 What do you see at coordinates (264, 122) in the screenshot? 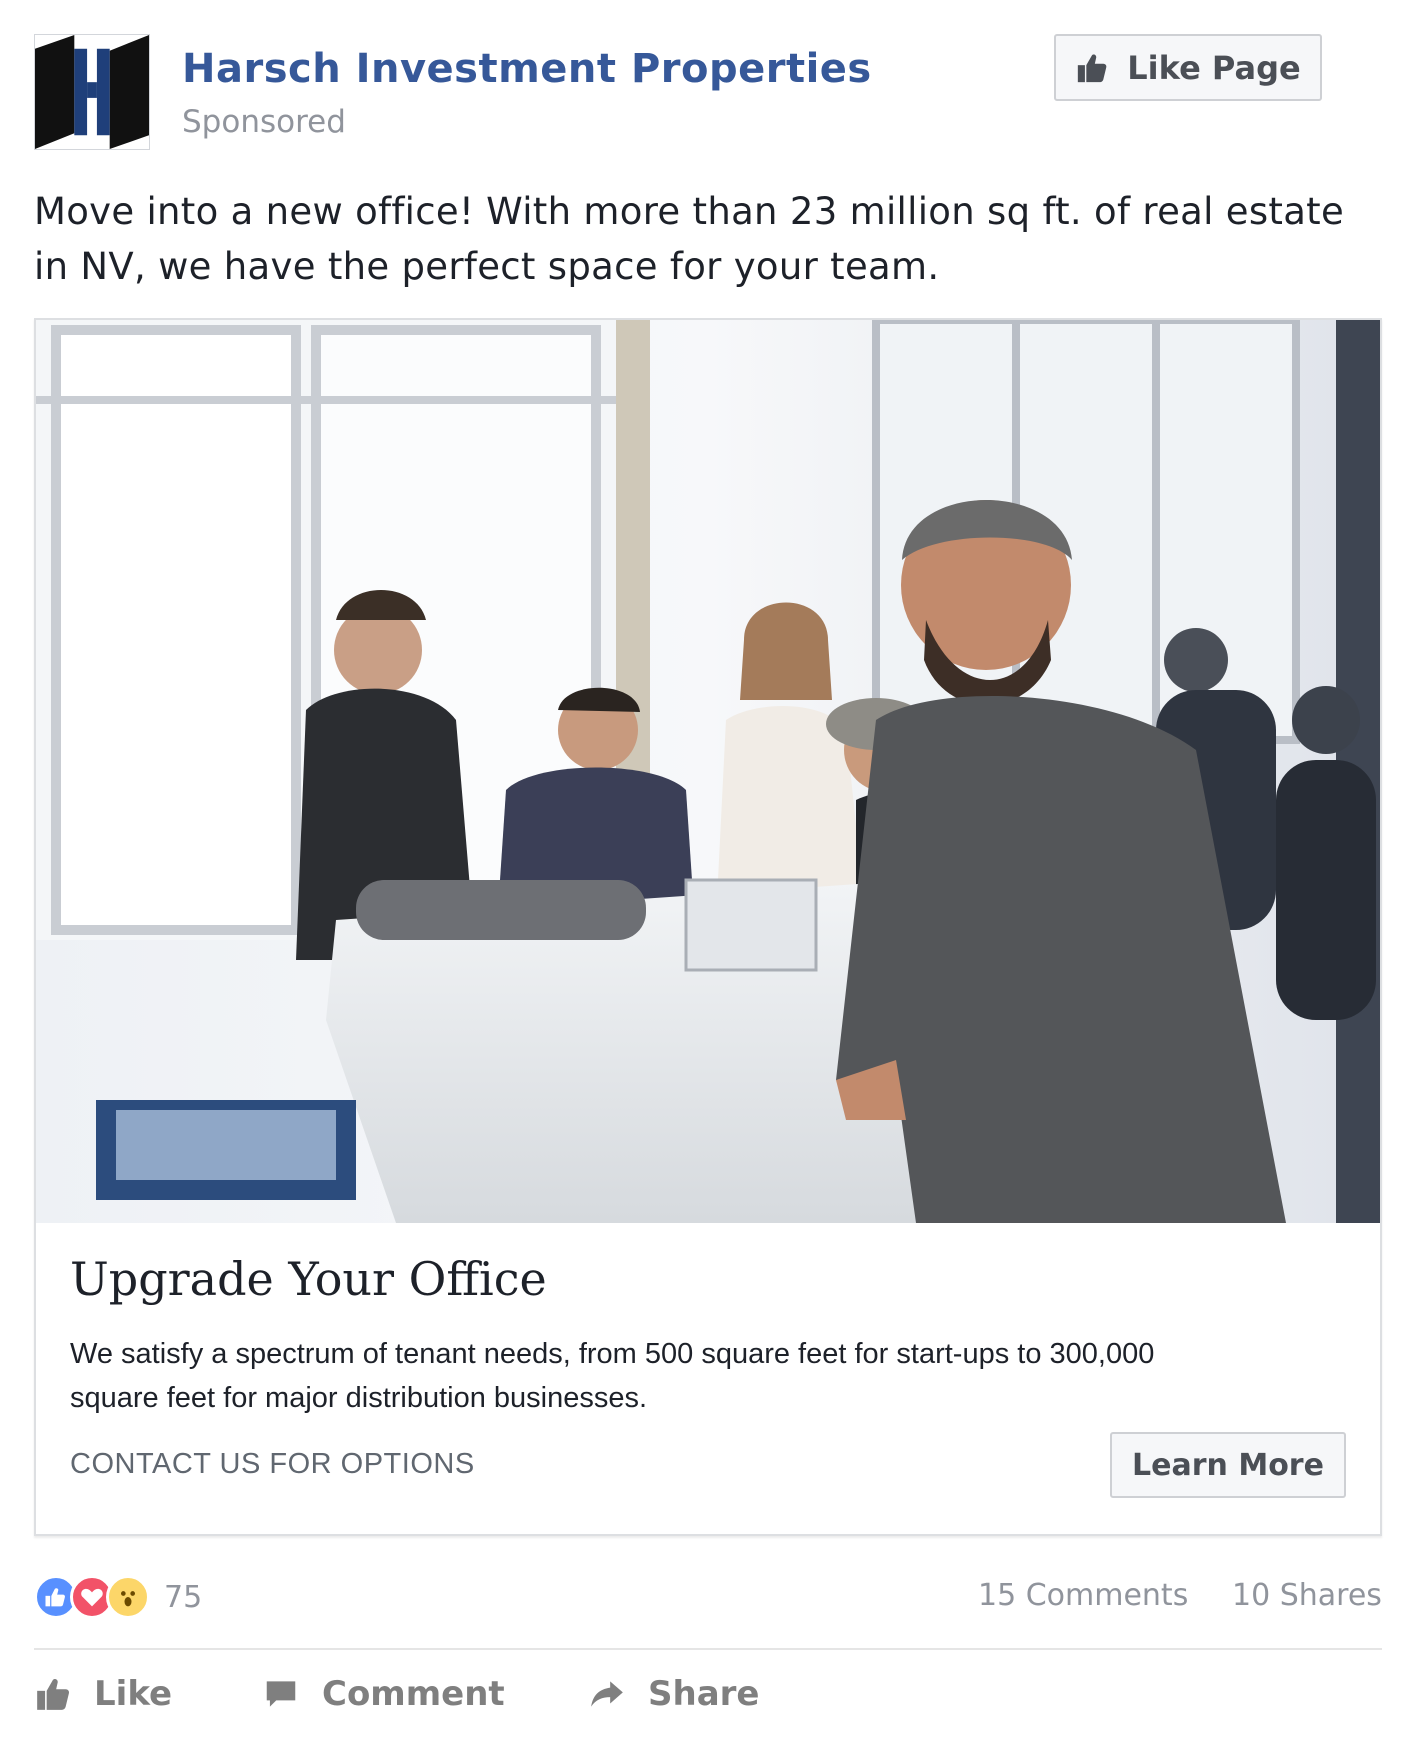
I see `sponsored-label: Sponsored` at bounding box center [264, 122].